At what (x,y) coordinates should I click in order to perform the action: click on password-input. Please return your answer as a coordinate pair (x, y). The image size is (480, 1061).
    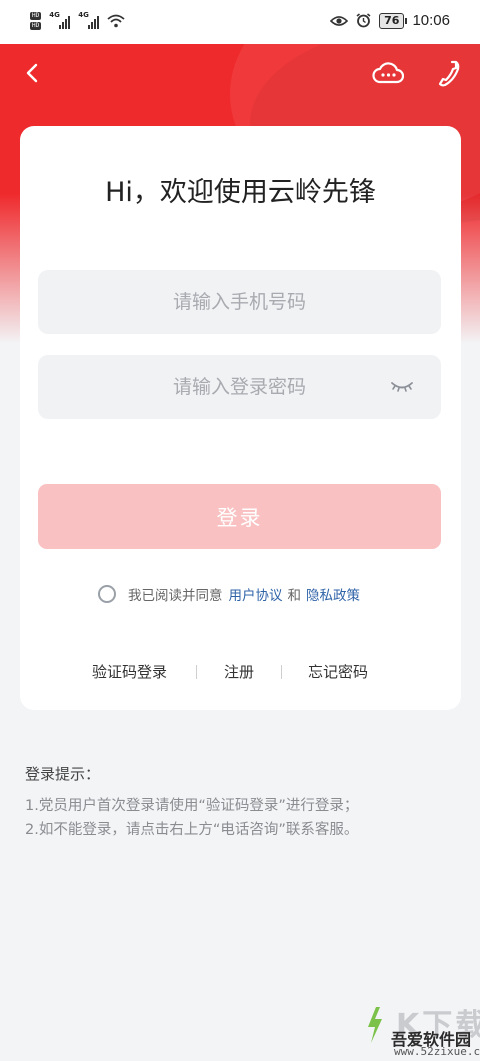
    Looking at the image, I should click on (239, 387).